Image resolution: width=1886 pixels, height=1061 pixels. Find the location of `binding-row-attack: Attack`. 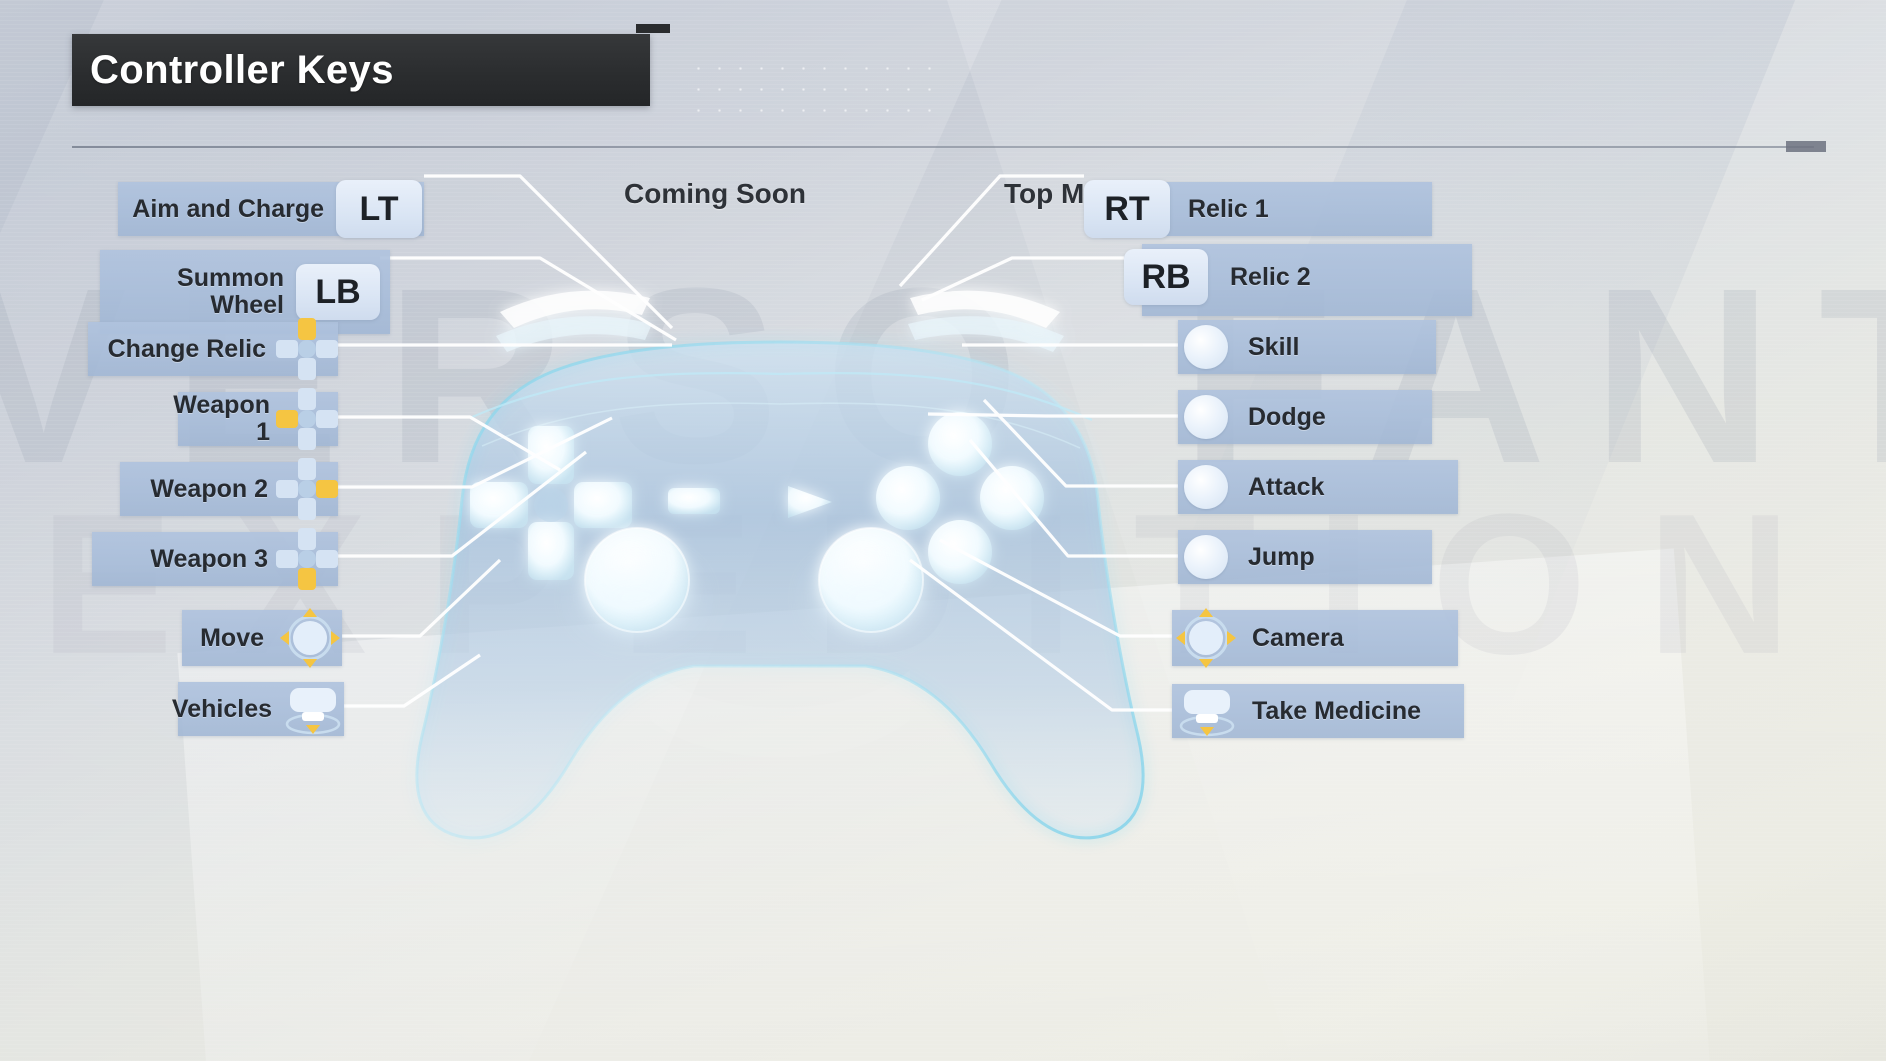

binding-row-attack: Attack is located at coordinates (1318, 487).